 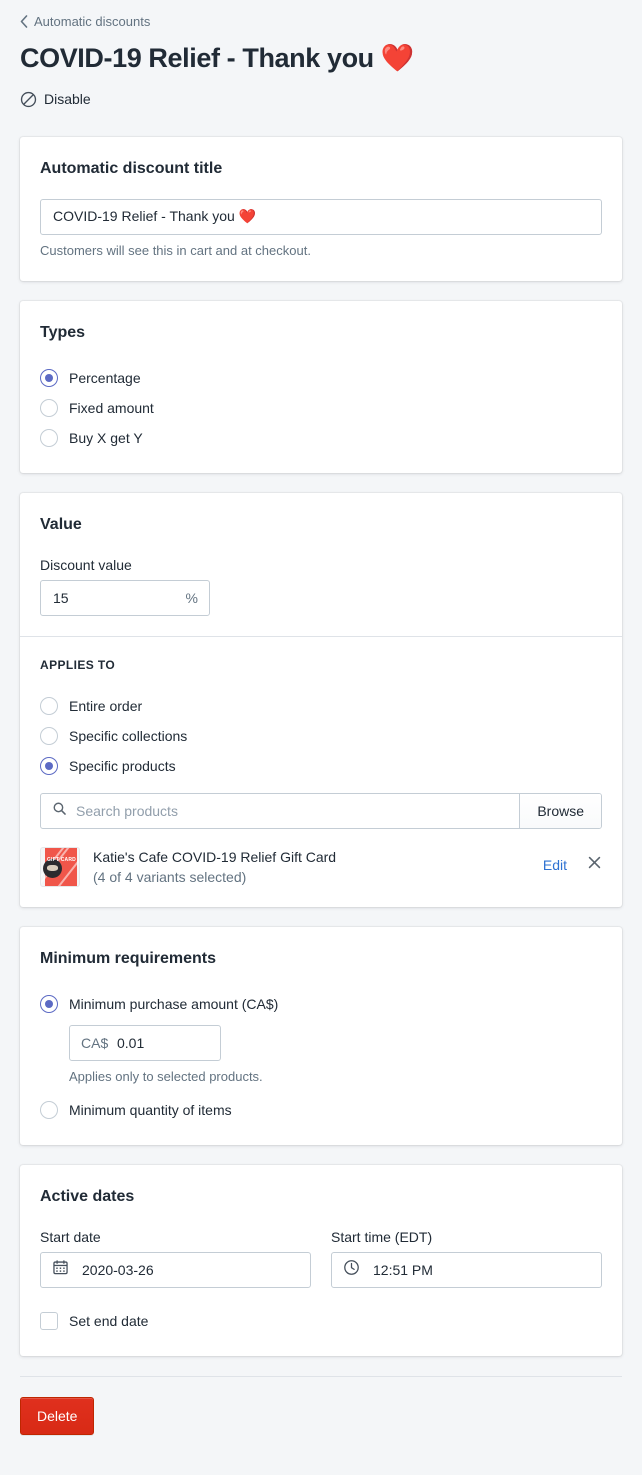 What do you see at coordinates (321, 1004) in the screenshot?
I see `radio-minimum-purchase-amount: Minimum purchase amount (CA$)` at bounding box center [321, 1004].